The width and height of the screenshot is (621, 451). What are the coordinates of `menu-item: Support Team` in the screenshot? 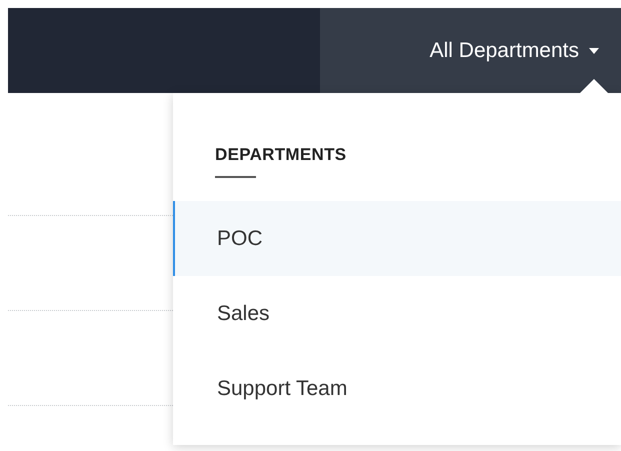 It's located at (397, 388).